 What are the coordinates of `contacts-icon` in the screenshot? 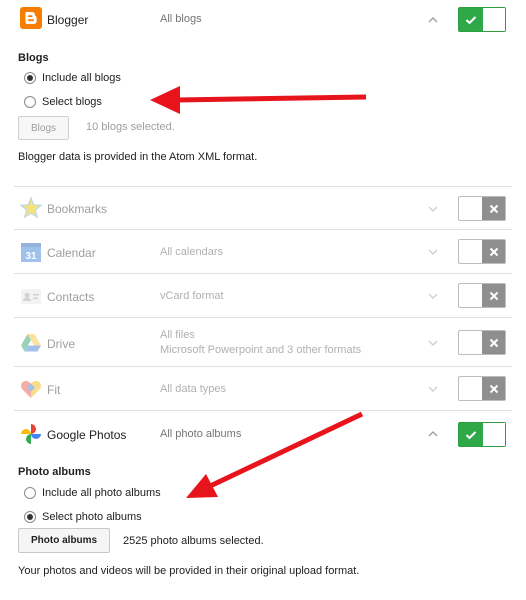 It's located at (31, 296).